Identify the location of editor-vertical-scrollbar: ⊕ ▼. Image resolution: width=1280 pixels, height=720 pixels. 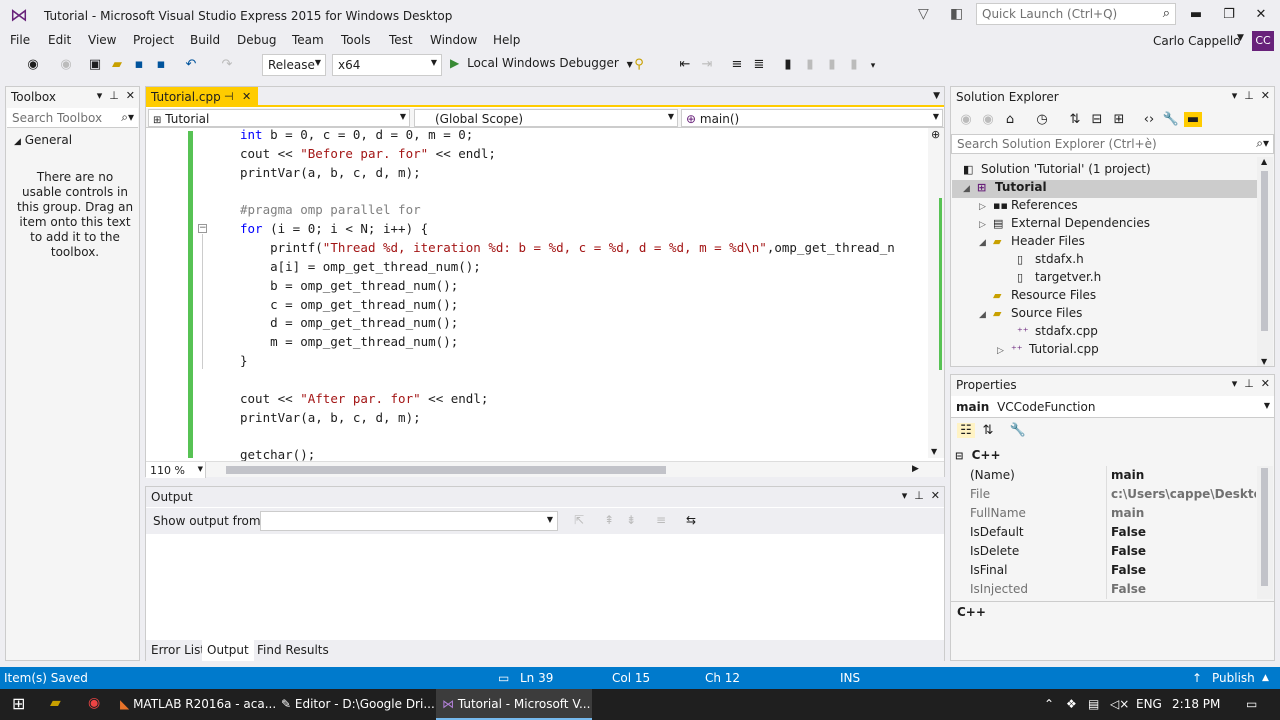
(936, 293).